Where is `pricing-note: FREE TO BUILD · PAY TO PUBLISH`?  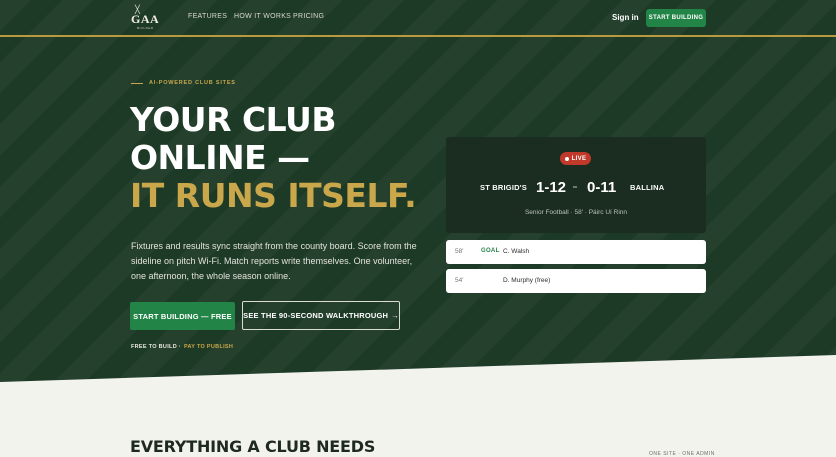
pricing-note: FREE TO BUILD · PAY TO PUBLISH is located at coordinates (182, 347).